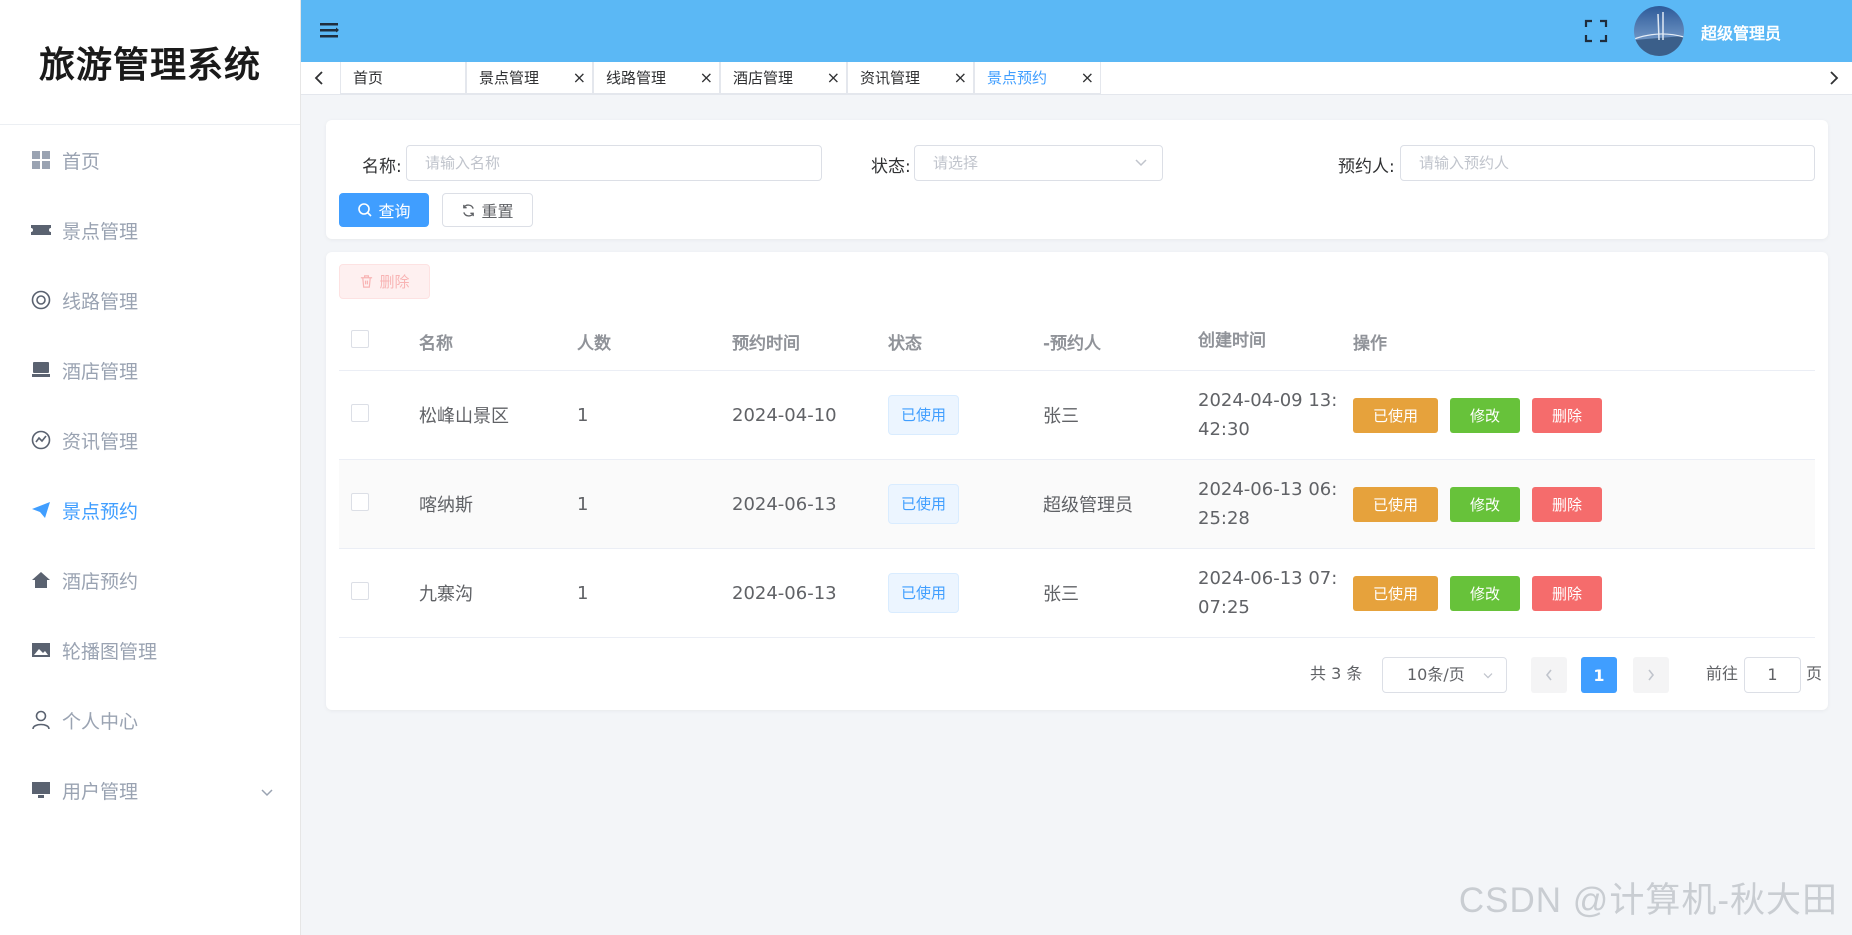  I want to click on tabs-bar: 首页 景点管理 × 线路管理 × 酒店管理 × 资讯管理 × 景点预约 ×, so click(1076, 78).